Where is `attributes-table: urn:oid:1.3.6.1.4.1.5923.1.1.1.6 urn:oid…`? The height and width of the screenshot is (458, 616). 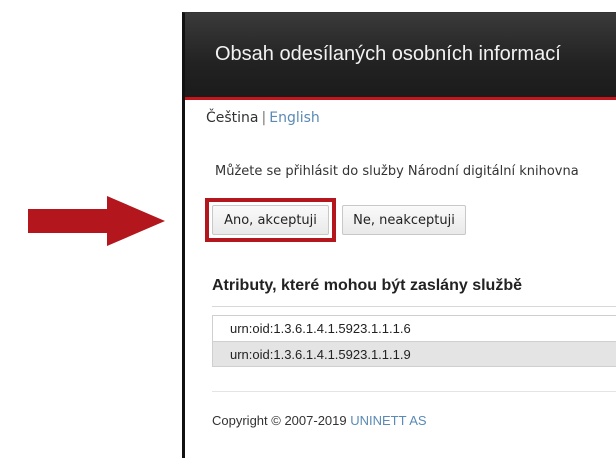 attributes-table: urn:oid:1.3.6.1.4.1.5923.1.1.1.6 urn:oid… is located at coordinates (414, 341).